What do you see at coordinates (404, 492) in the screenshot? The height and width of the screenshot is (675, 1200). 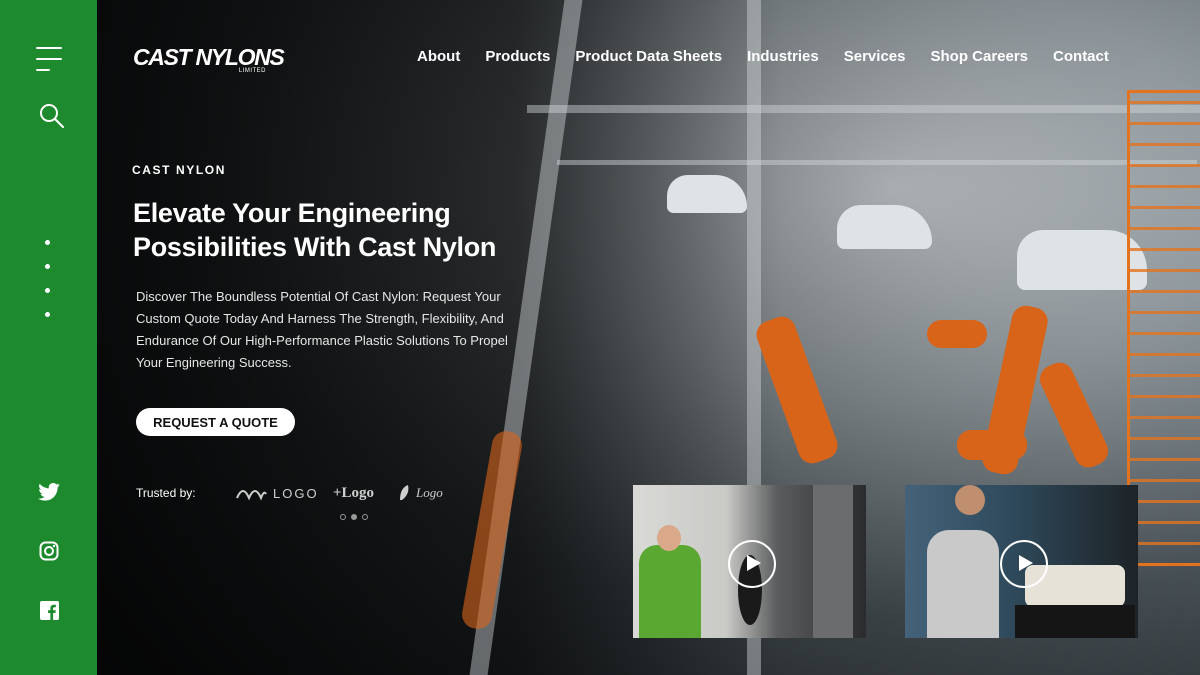 I see `leaf-logo-icon` at bounding box center [404, 492].